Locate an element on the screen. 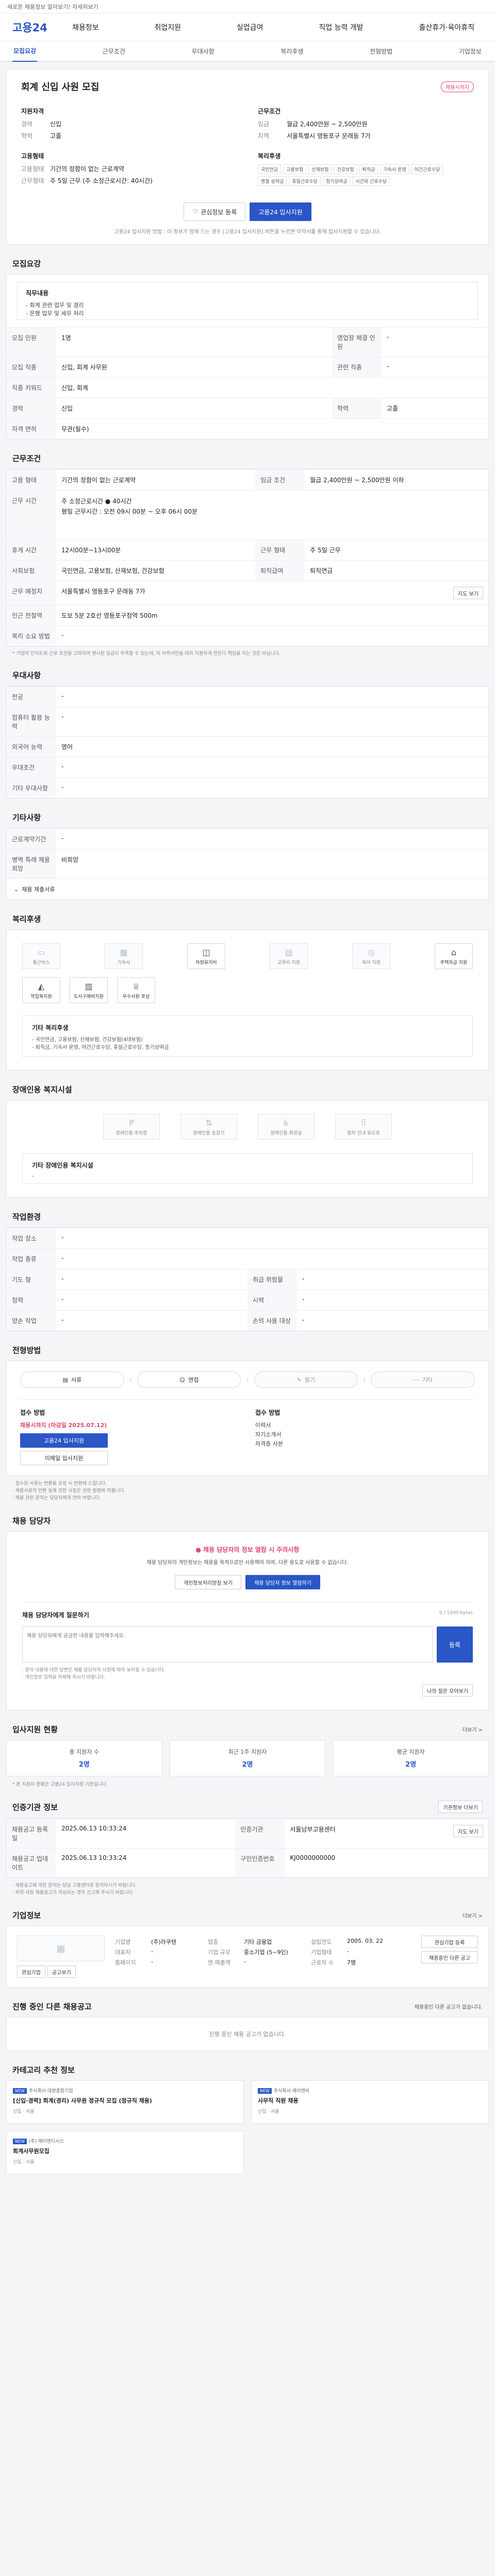 This screenshot has width=495, height=2576. company-more-link: 더보기 > is located at coordinates (473, 1915).